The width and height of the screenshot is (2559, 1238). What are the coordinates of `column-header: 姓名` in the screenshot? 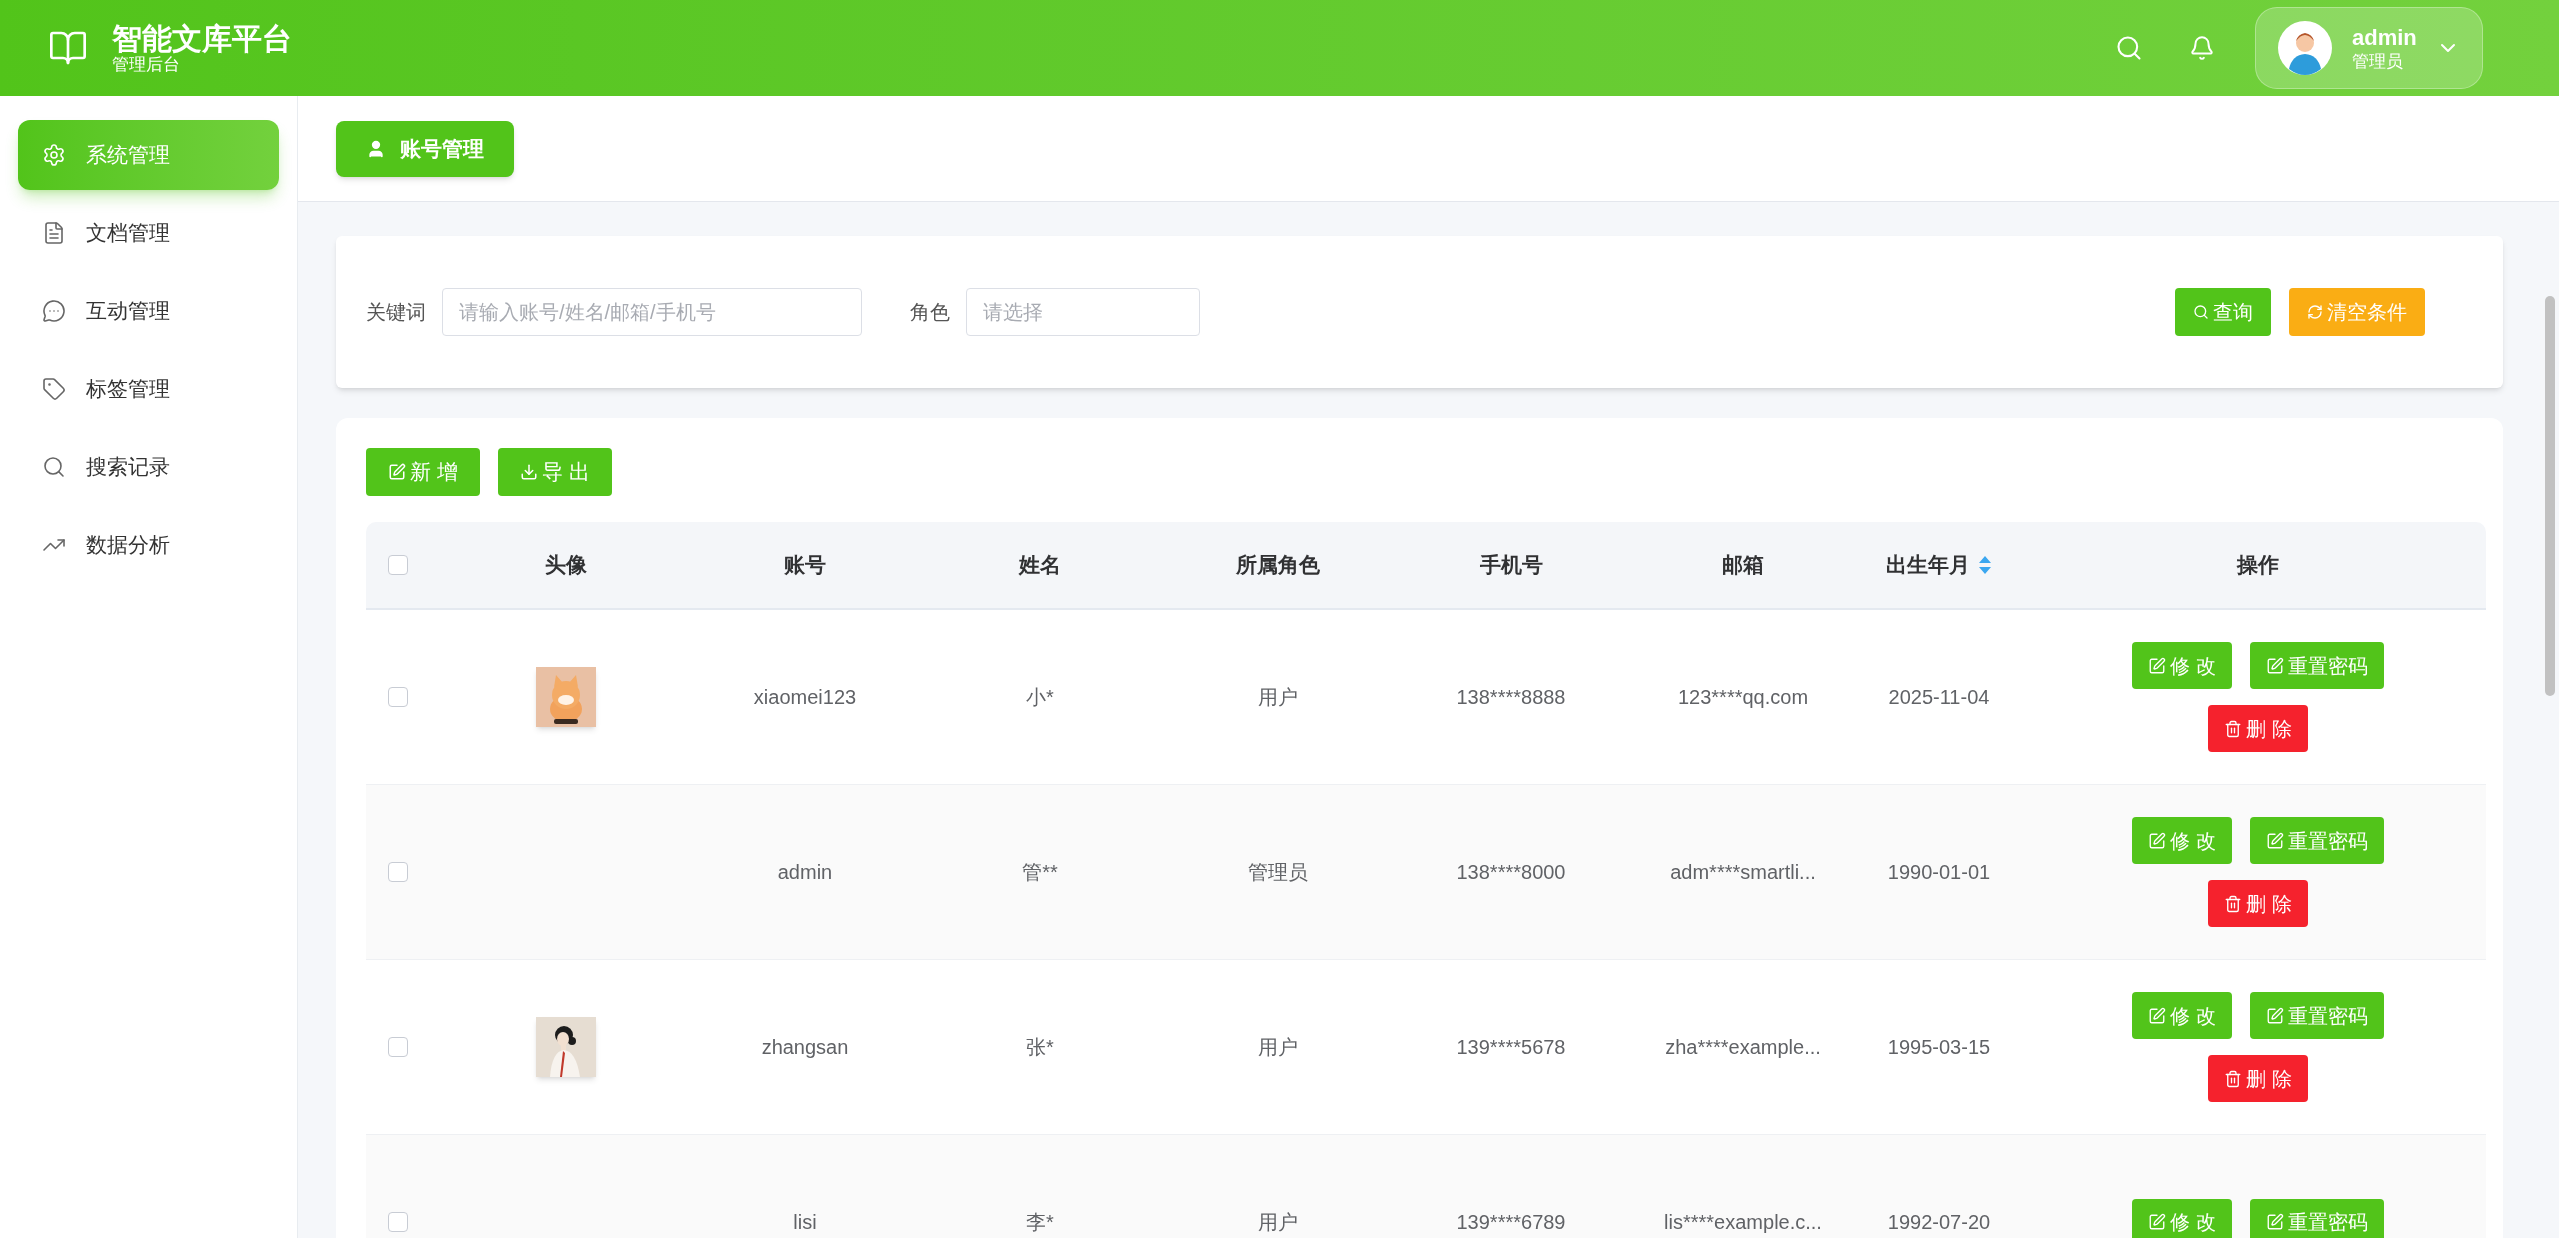 It's located at (1040, 565).